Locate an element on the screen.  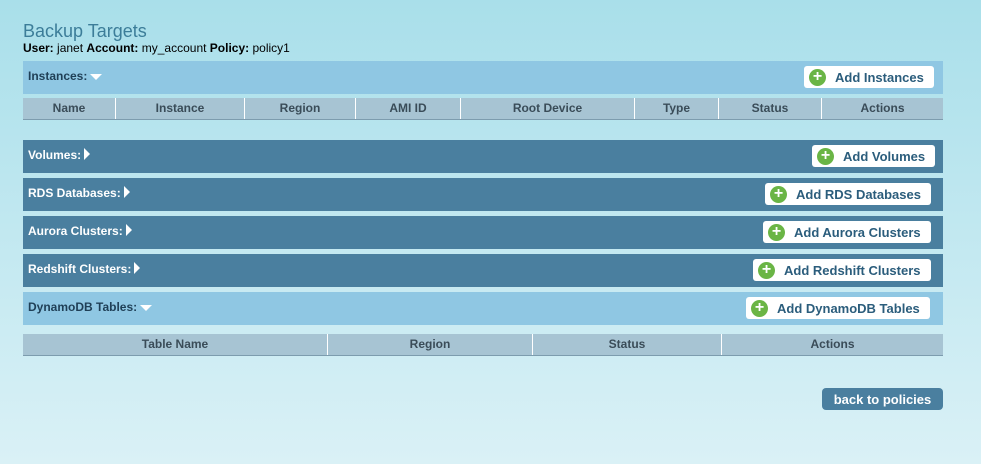
back-to-policies-button: back to policies is located at coordinates (882, 399).